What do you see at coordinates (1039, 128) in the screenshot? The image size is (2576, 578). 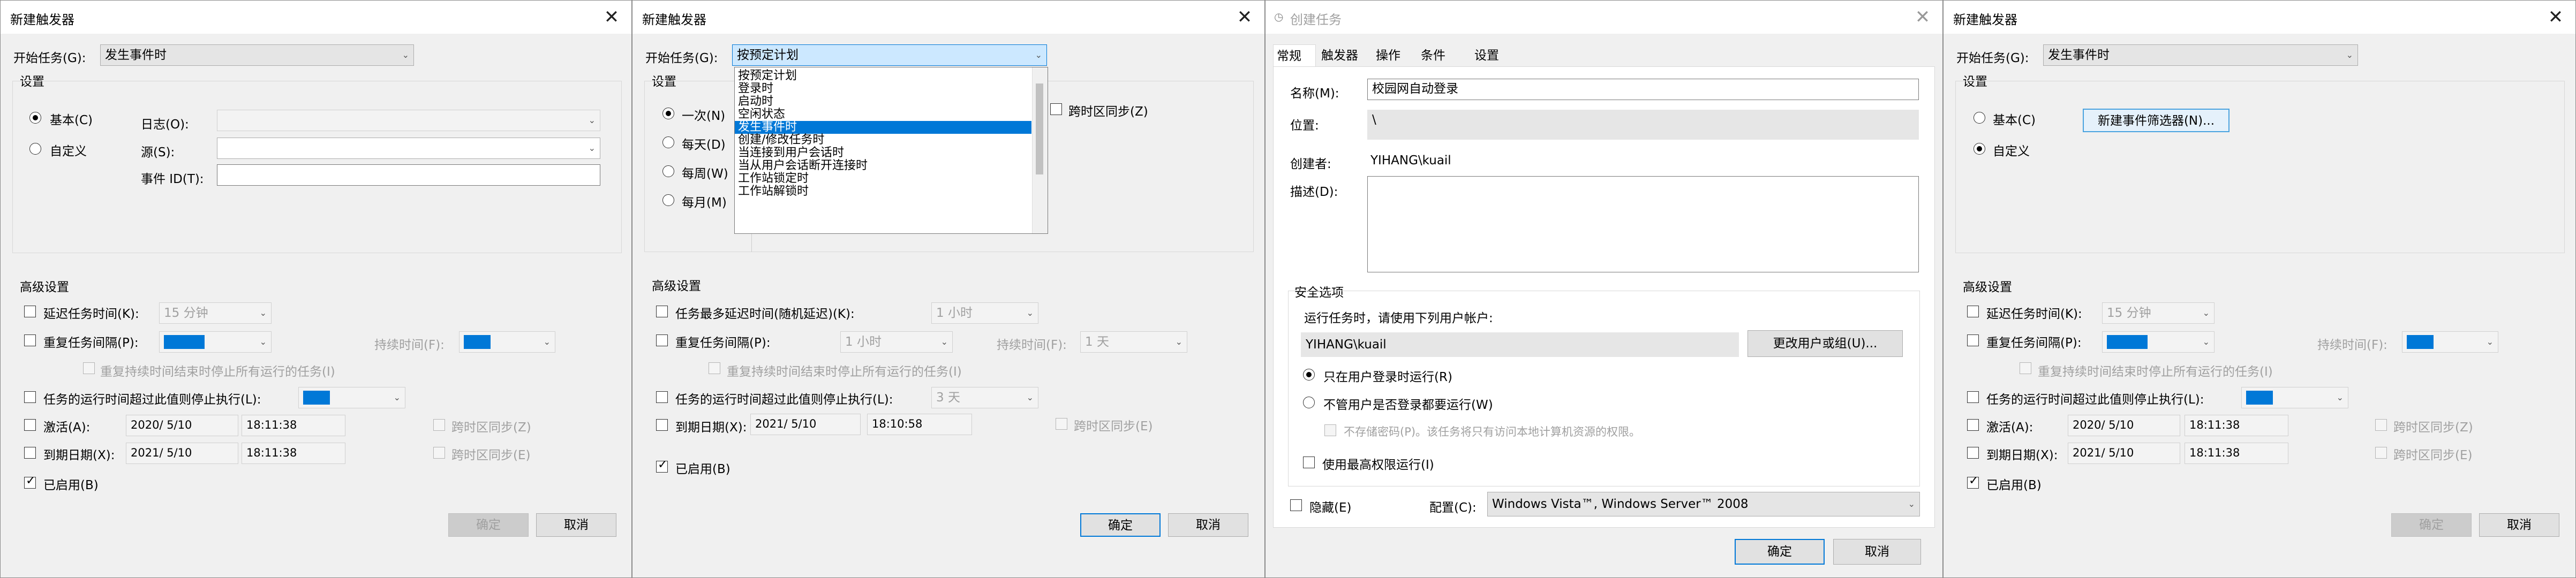 I see `scrollbar-thumb` at bounding box center [1039, 128].